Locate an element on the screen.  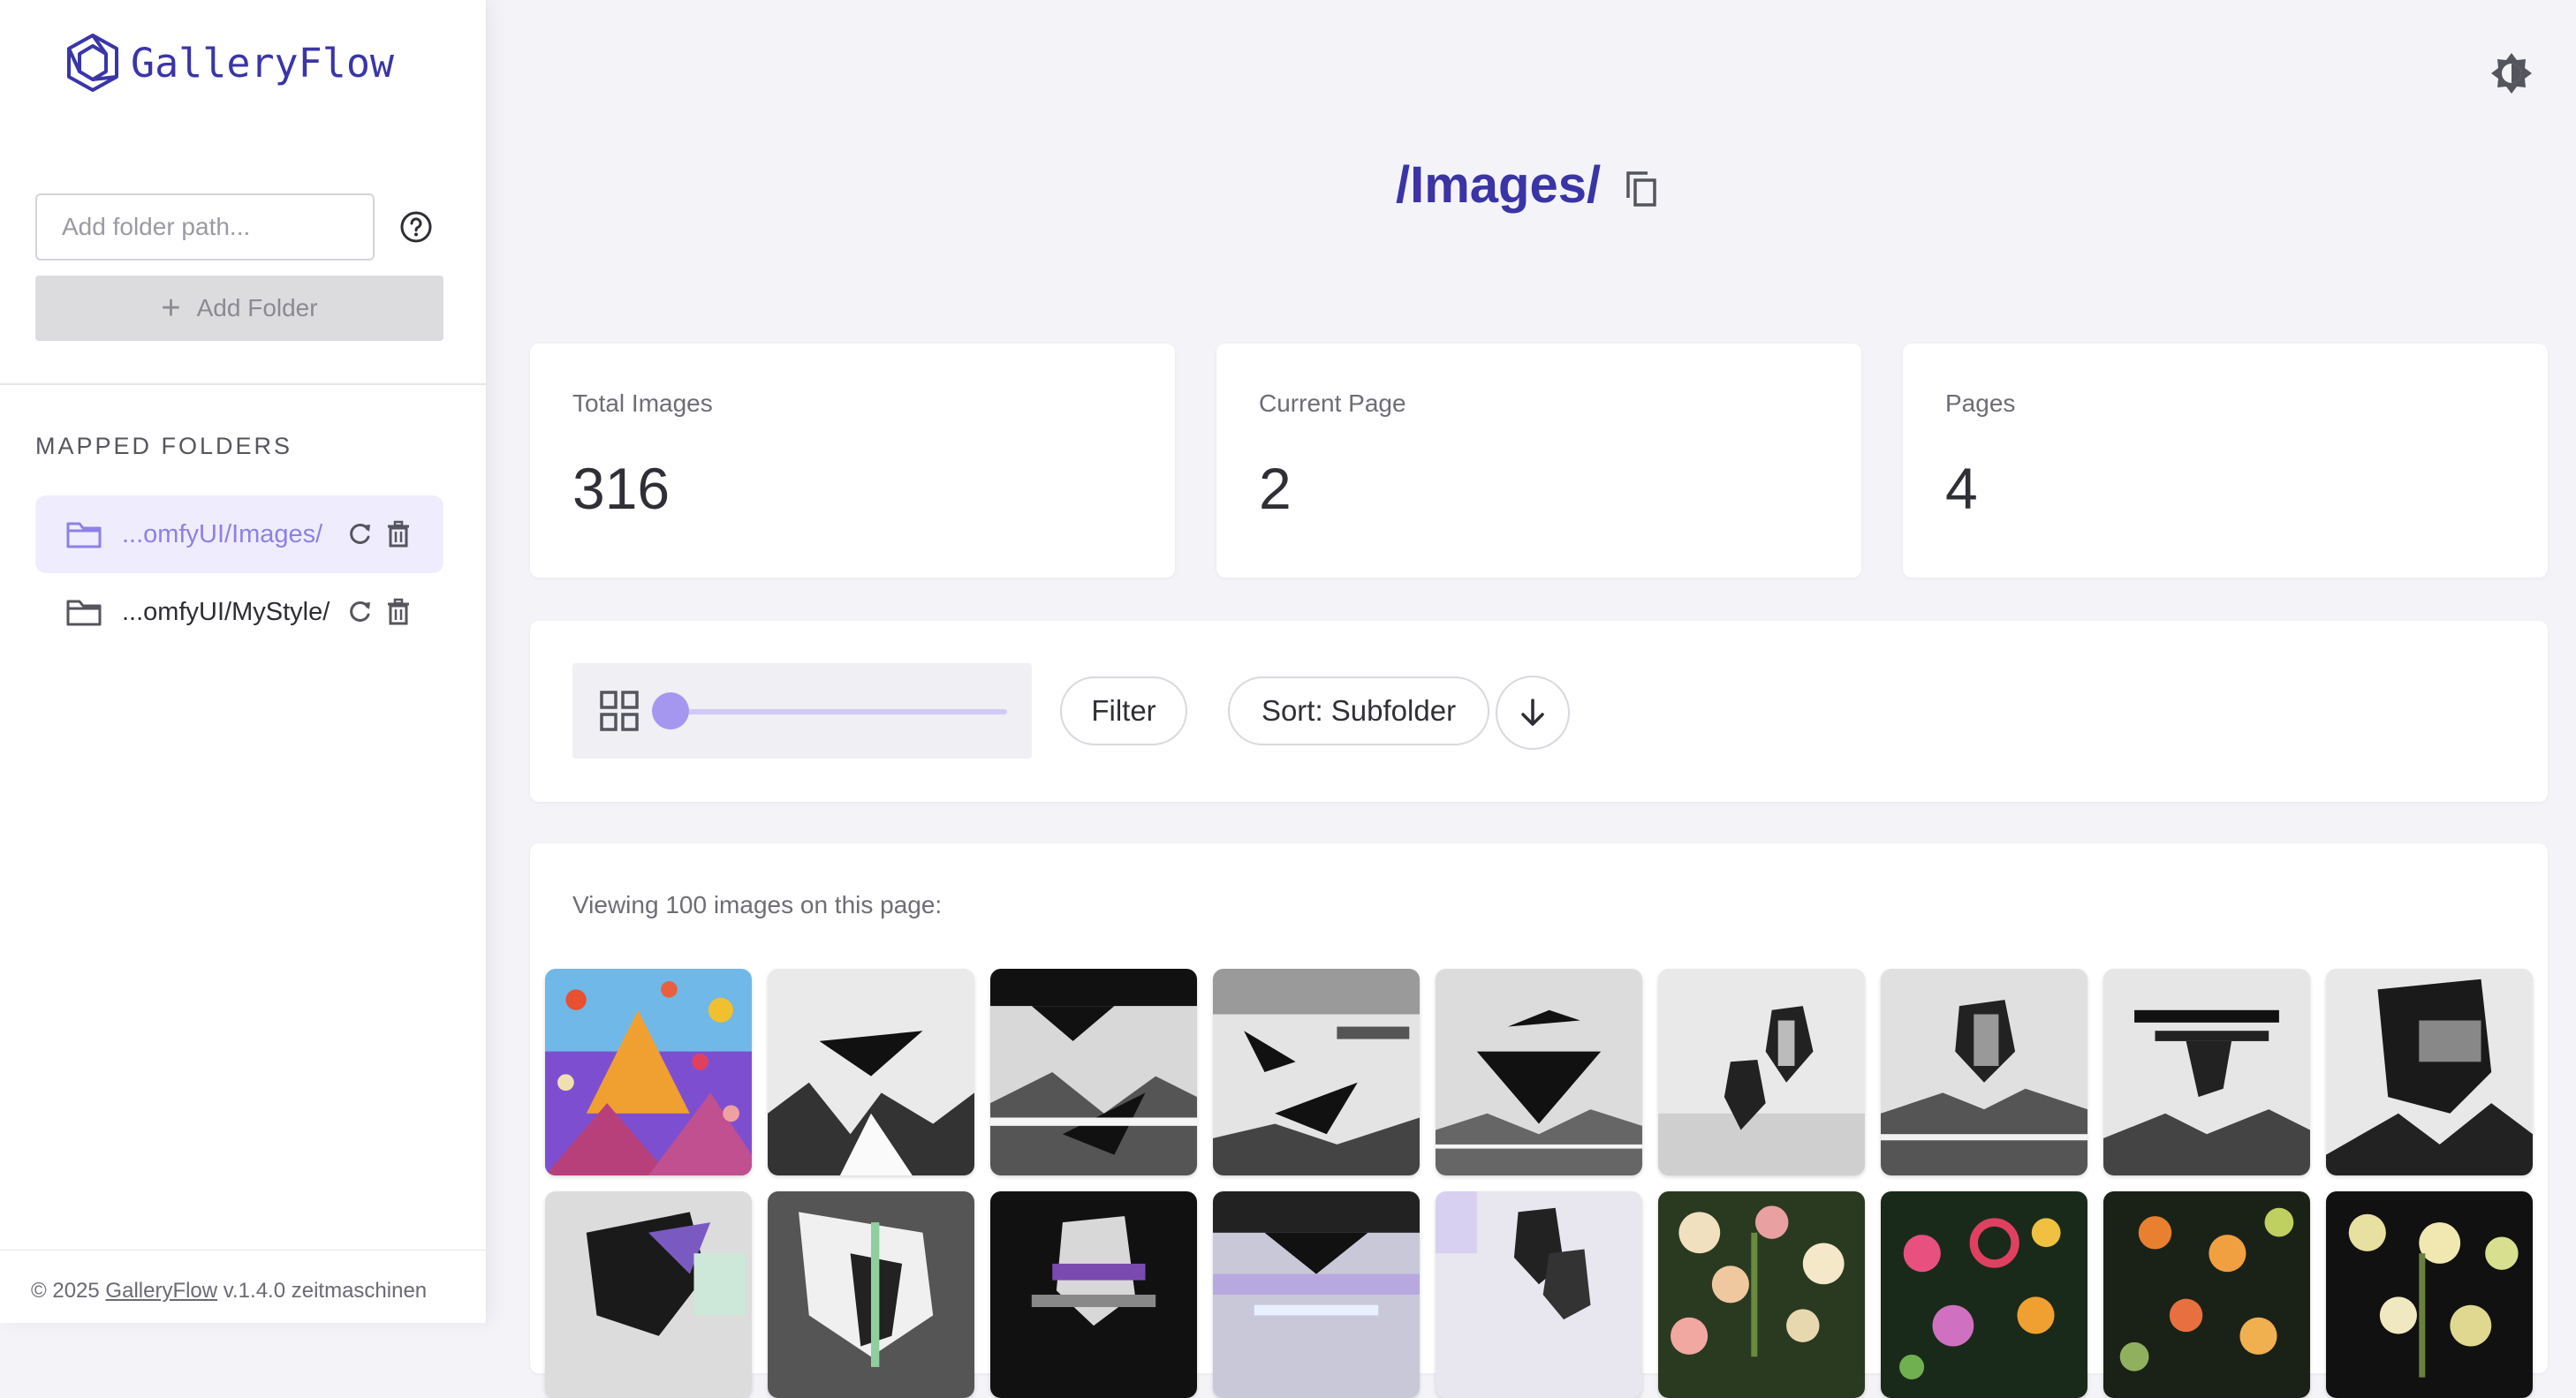
bw-abstract-mountain-image is located at coordinates (871, 1072).